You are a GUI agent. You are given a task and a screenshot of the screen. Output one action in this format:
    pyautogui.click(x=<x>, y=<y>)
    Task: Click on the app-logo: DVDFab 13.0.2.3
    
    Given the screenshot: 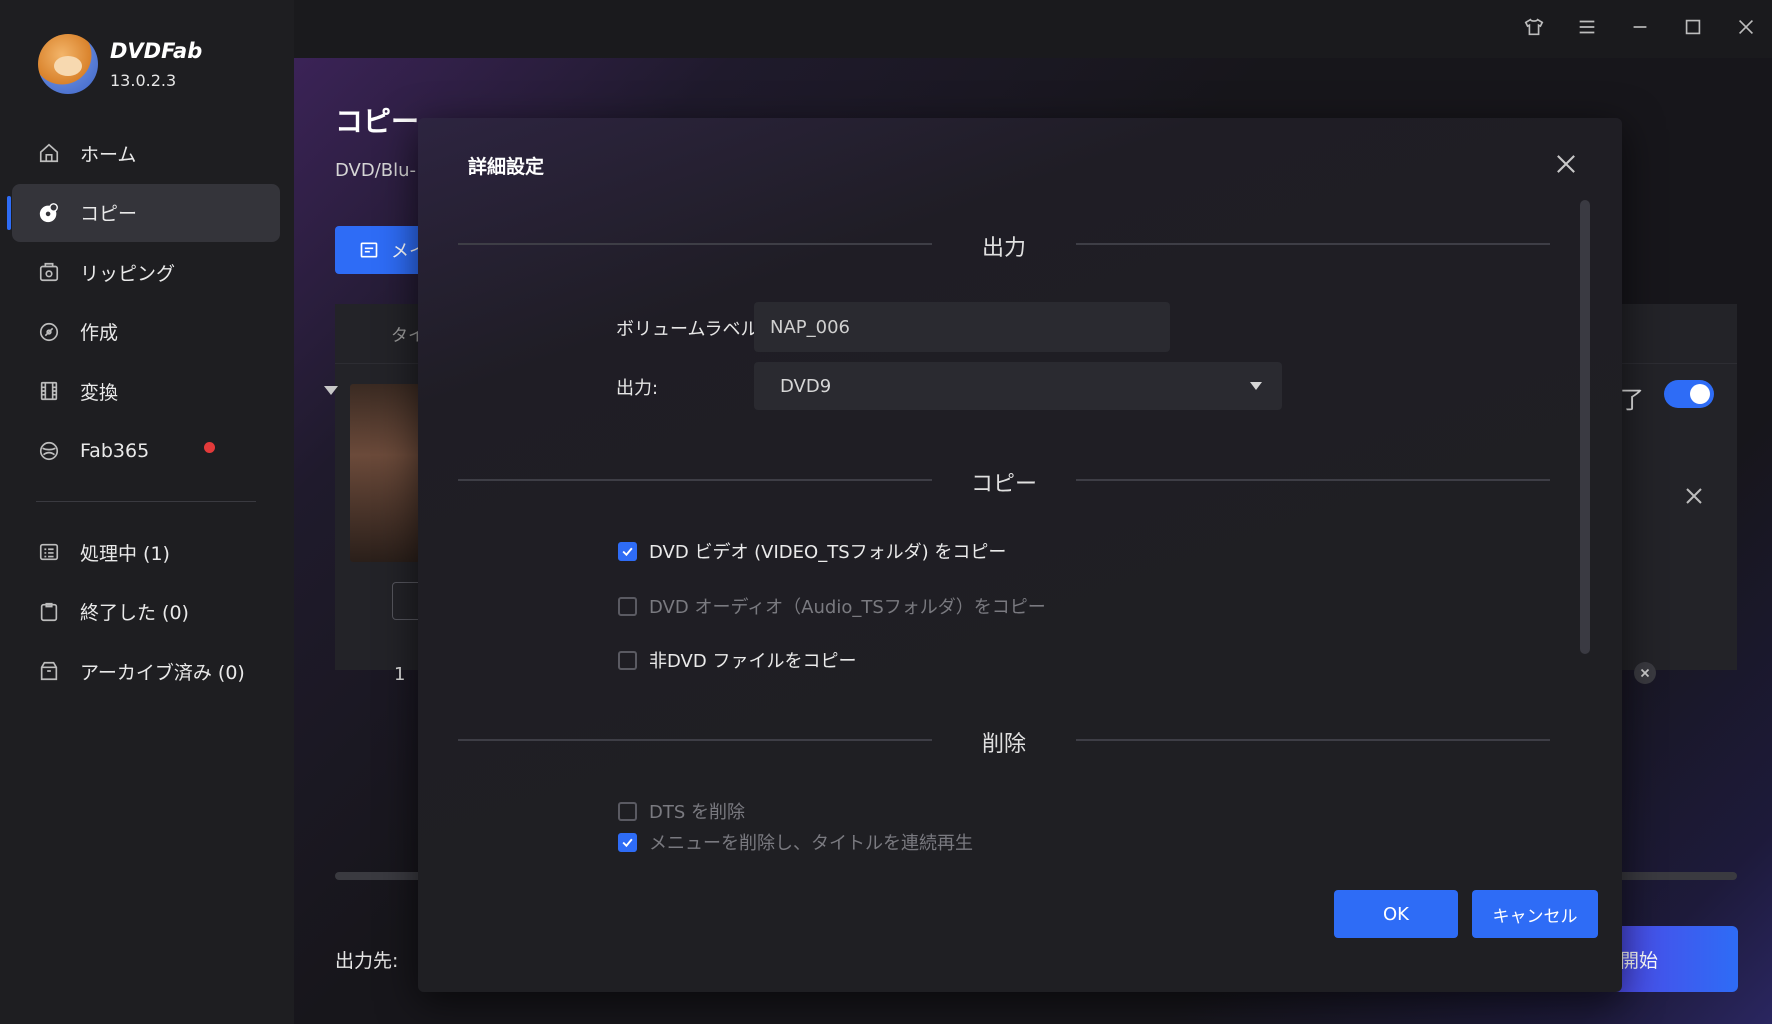 What is the action you would take?
    pyautogui.click(x=120, y=64)
    